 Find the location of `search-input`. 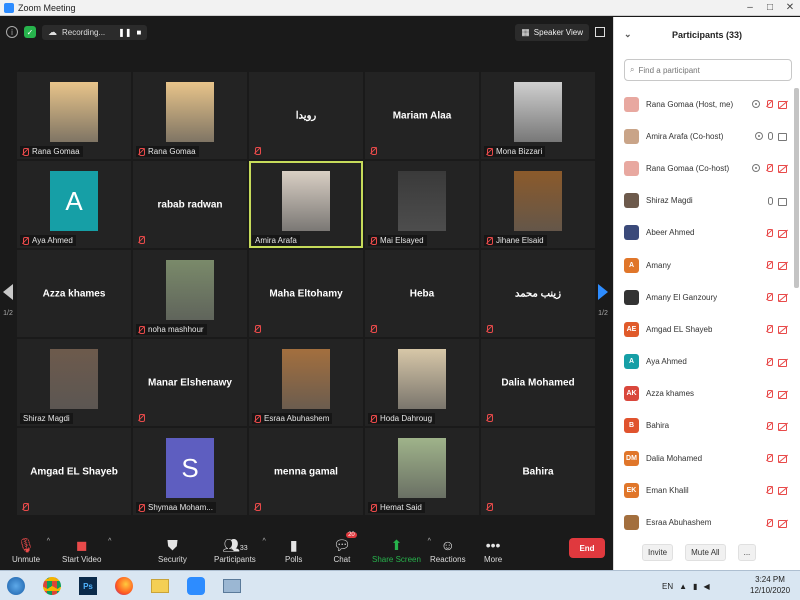

search-input is located at coordinates (708, 70).